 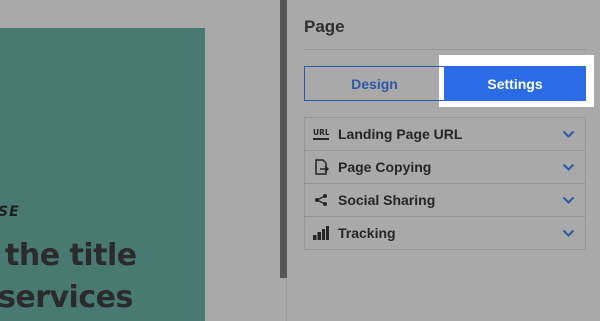 What do you see at coordinates (445, 233) in the screenshot?
I see `accordion-tracking: Tracking` at bounding box center [445, 233].